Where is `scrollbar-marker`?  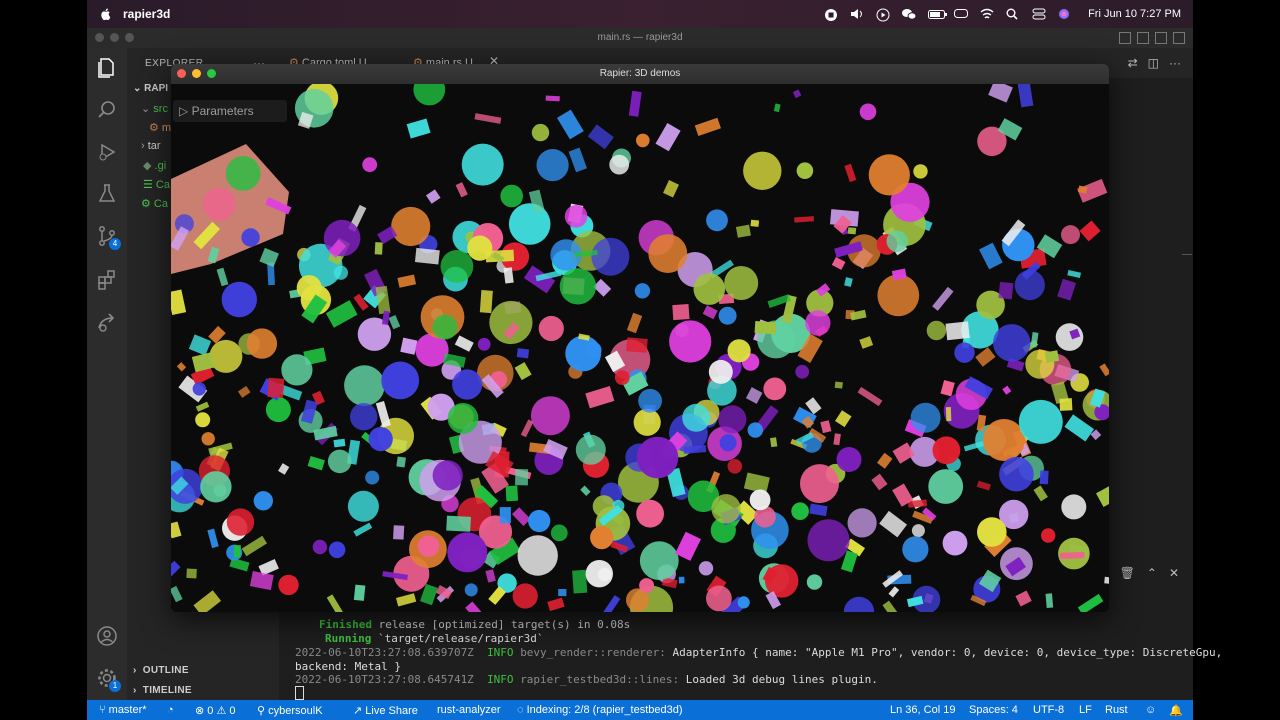 scrollbar-marker is located at coordinates (1187, 254).